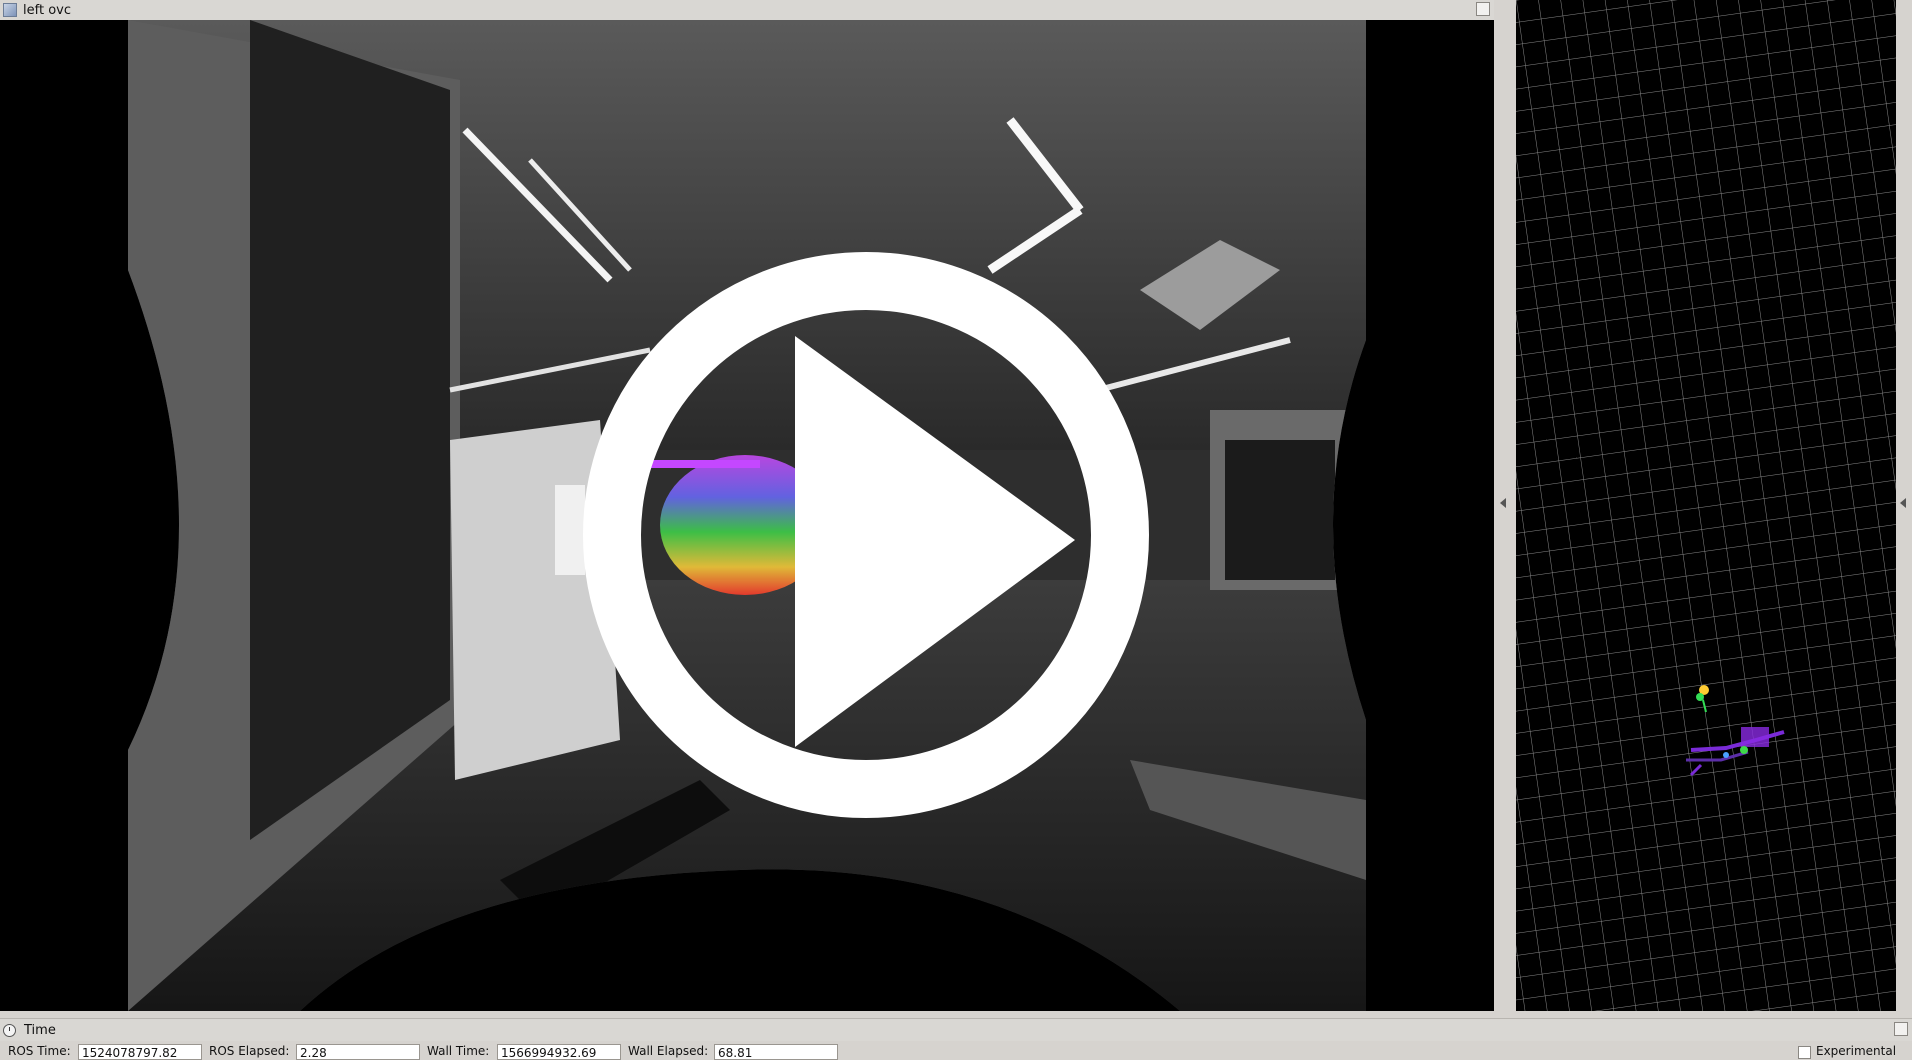 This screenshot has width=1912, height=1060. What do you see at coordinates (559, 1052) in the screenshot?
I see `wall-time-field: 1566994932.69` at bounding box center [559, 1052].